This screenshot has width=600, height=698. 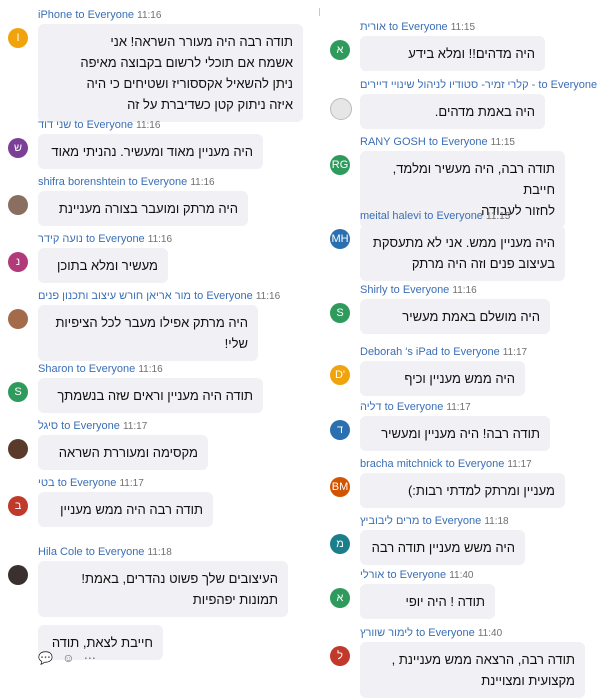 What do you see at coordinates (114, 296) in the screenshot?
I see `sender-name: מור אריאן חורש עיצוב ותכנון פנים` at bounding box center [114, 296].